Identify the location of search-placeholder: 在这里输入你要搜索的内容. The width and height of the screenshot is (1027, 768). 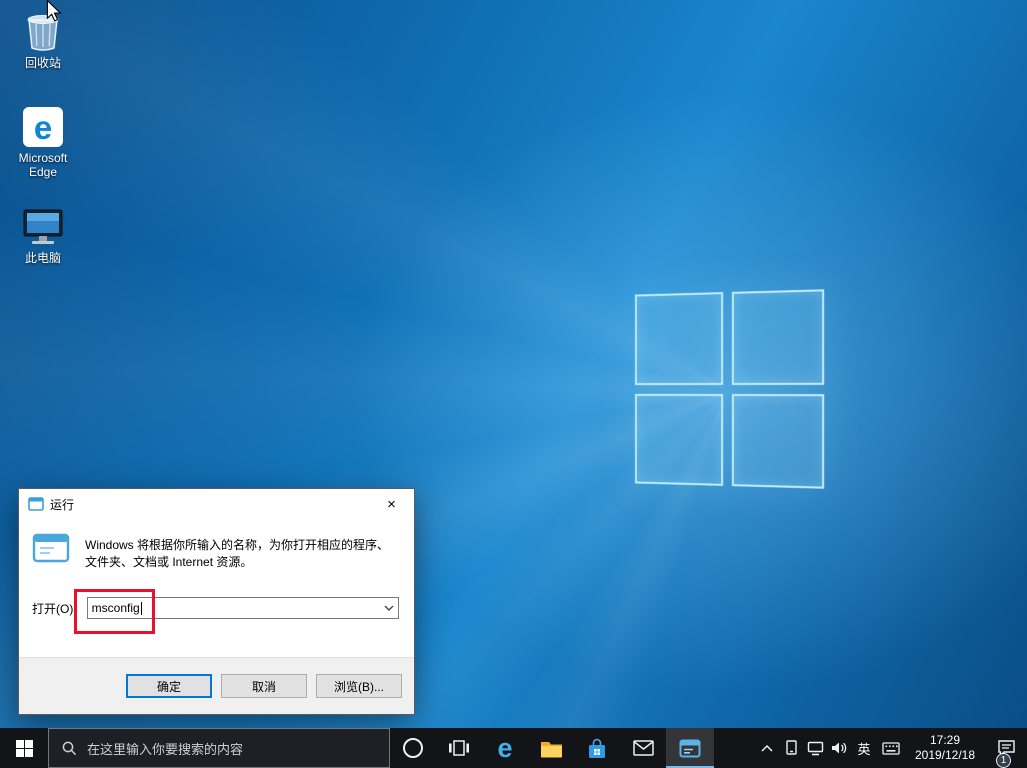
(165, 749).